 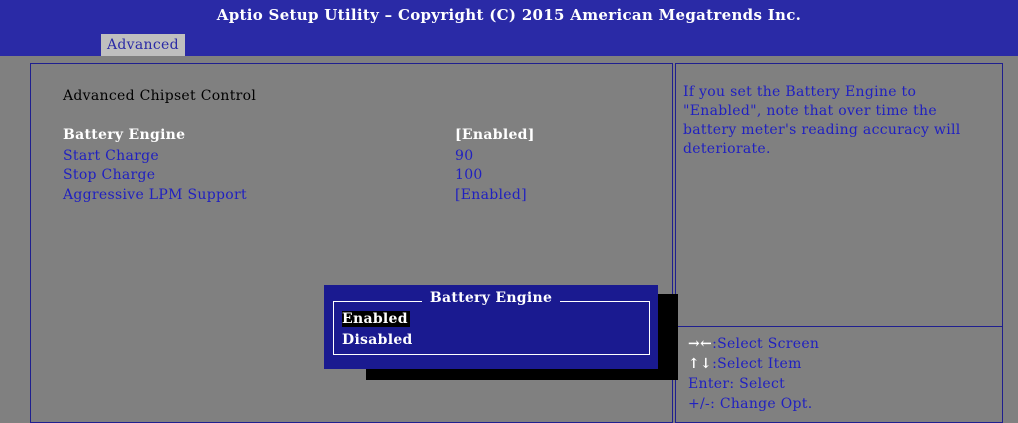 What do you see at coordinates (766, 344) in the screenshot?
I see `key-desc: :Select Screen` at bounding box center [766, 344].